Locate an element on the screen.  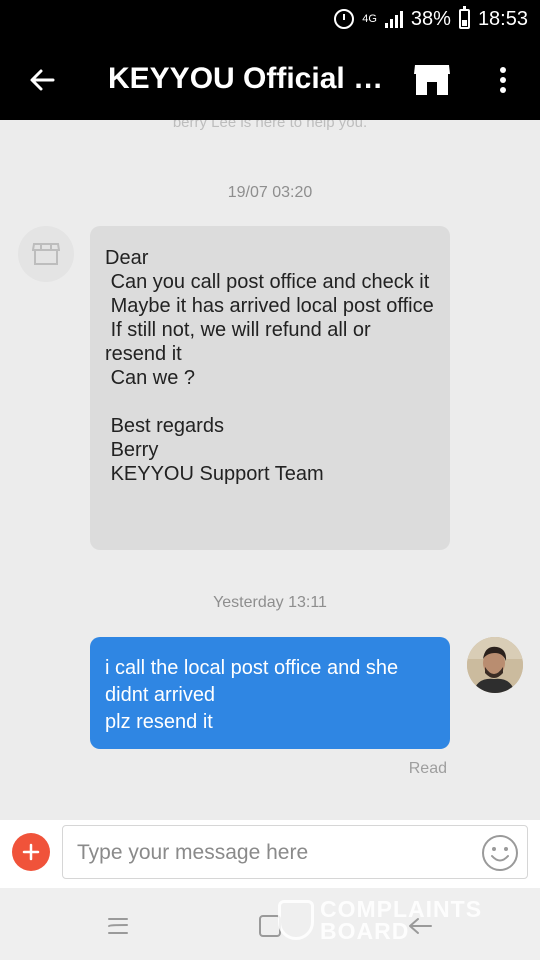
message-line: KEYYOU Support Team is located at coordinates (214, 474).